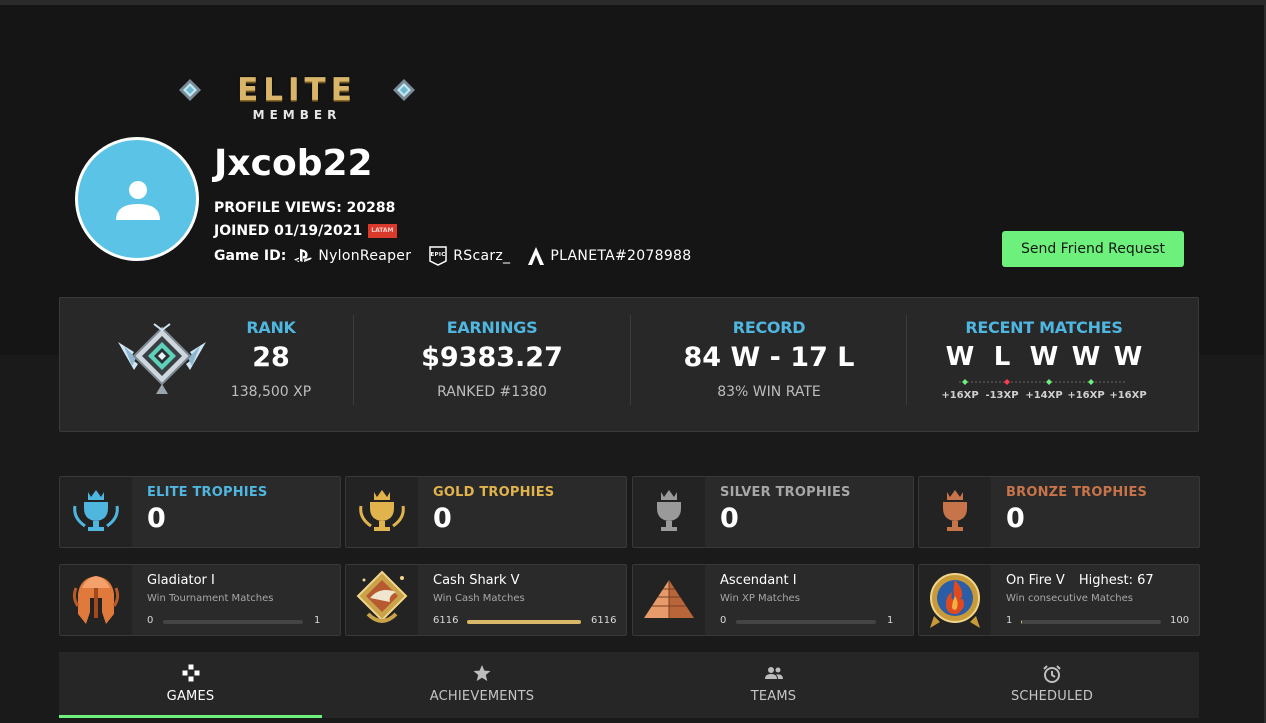  I want to click on team-icon, so click(773, 673).